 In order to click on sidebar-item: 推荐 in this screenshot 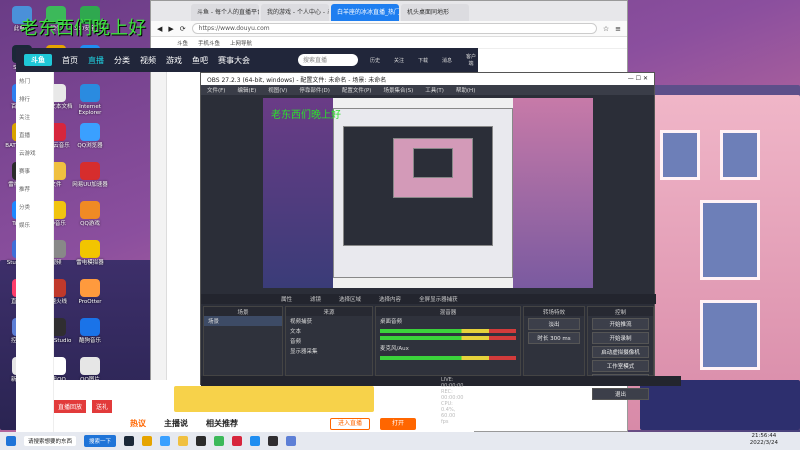, I will do `click(34, 189)`.